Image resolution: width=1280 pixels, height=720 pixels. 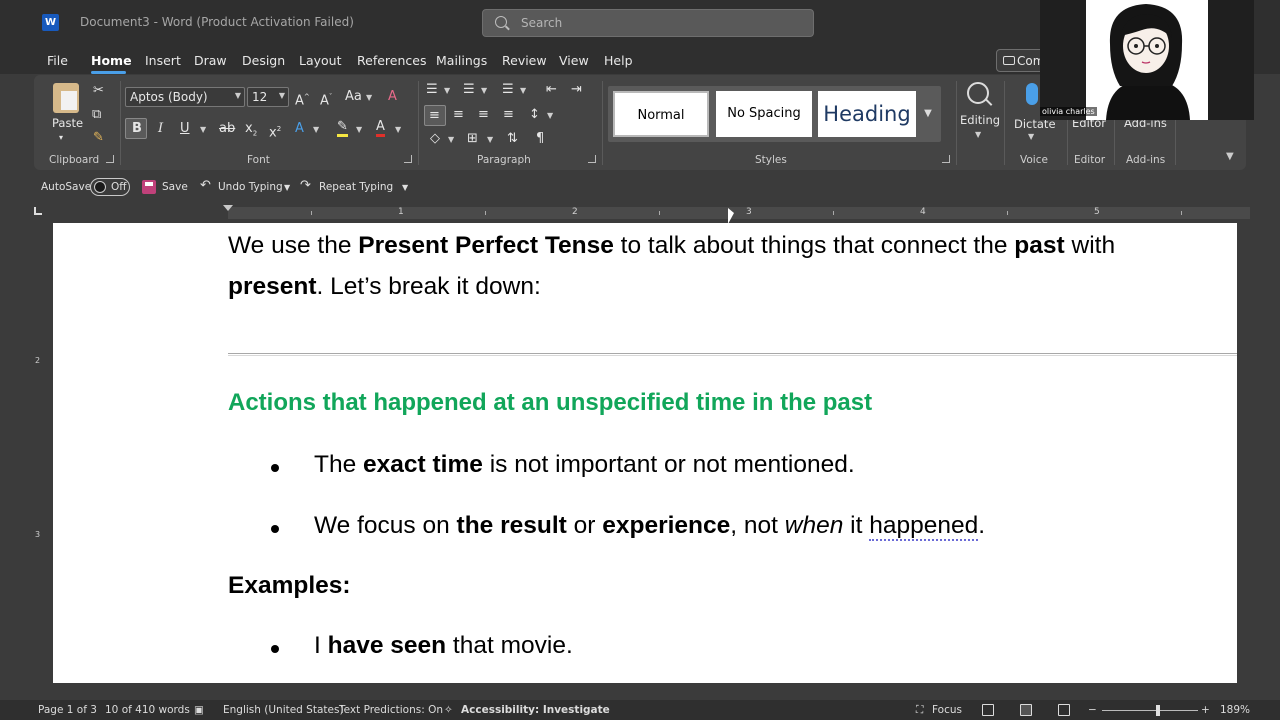 I want to click on autosave-toggle: Off, so click(x=110, y=187).